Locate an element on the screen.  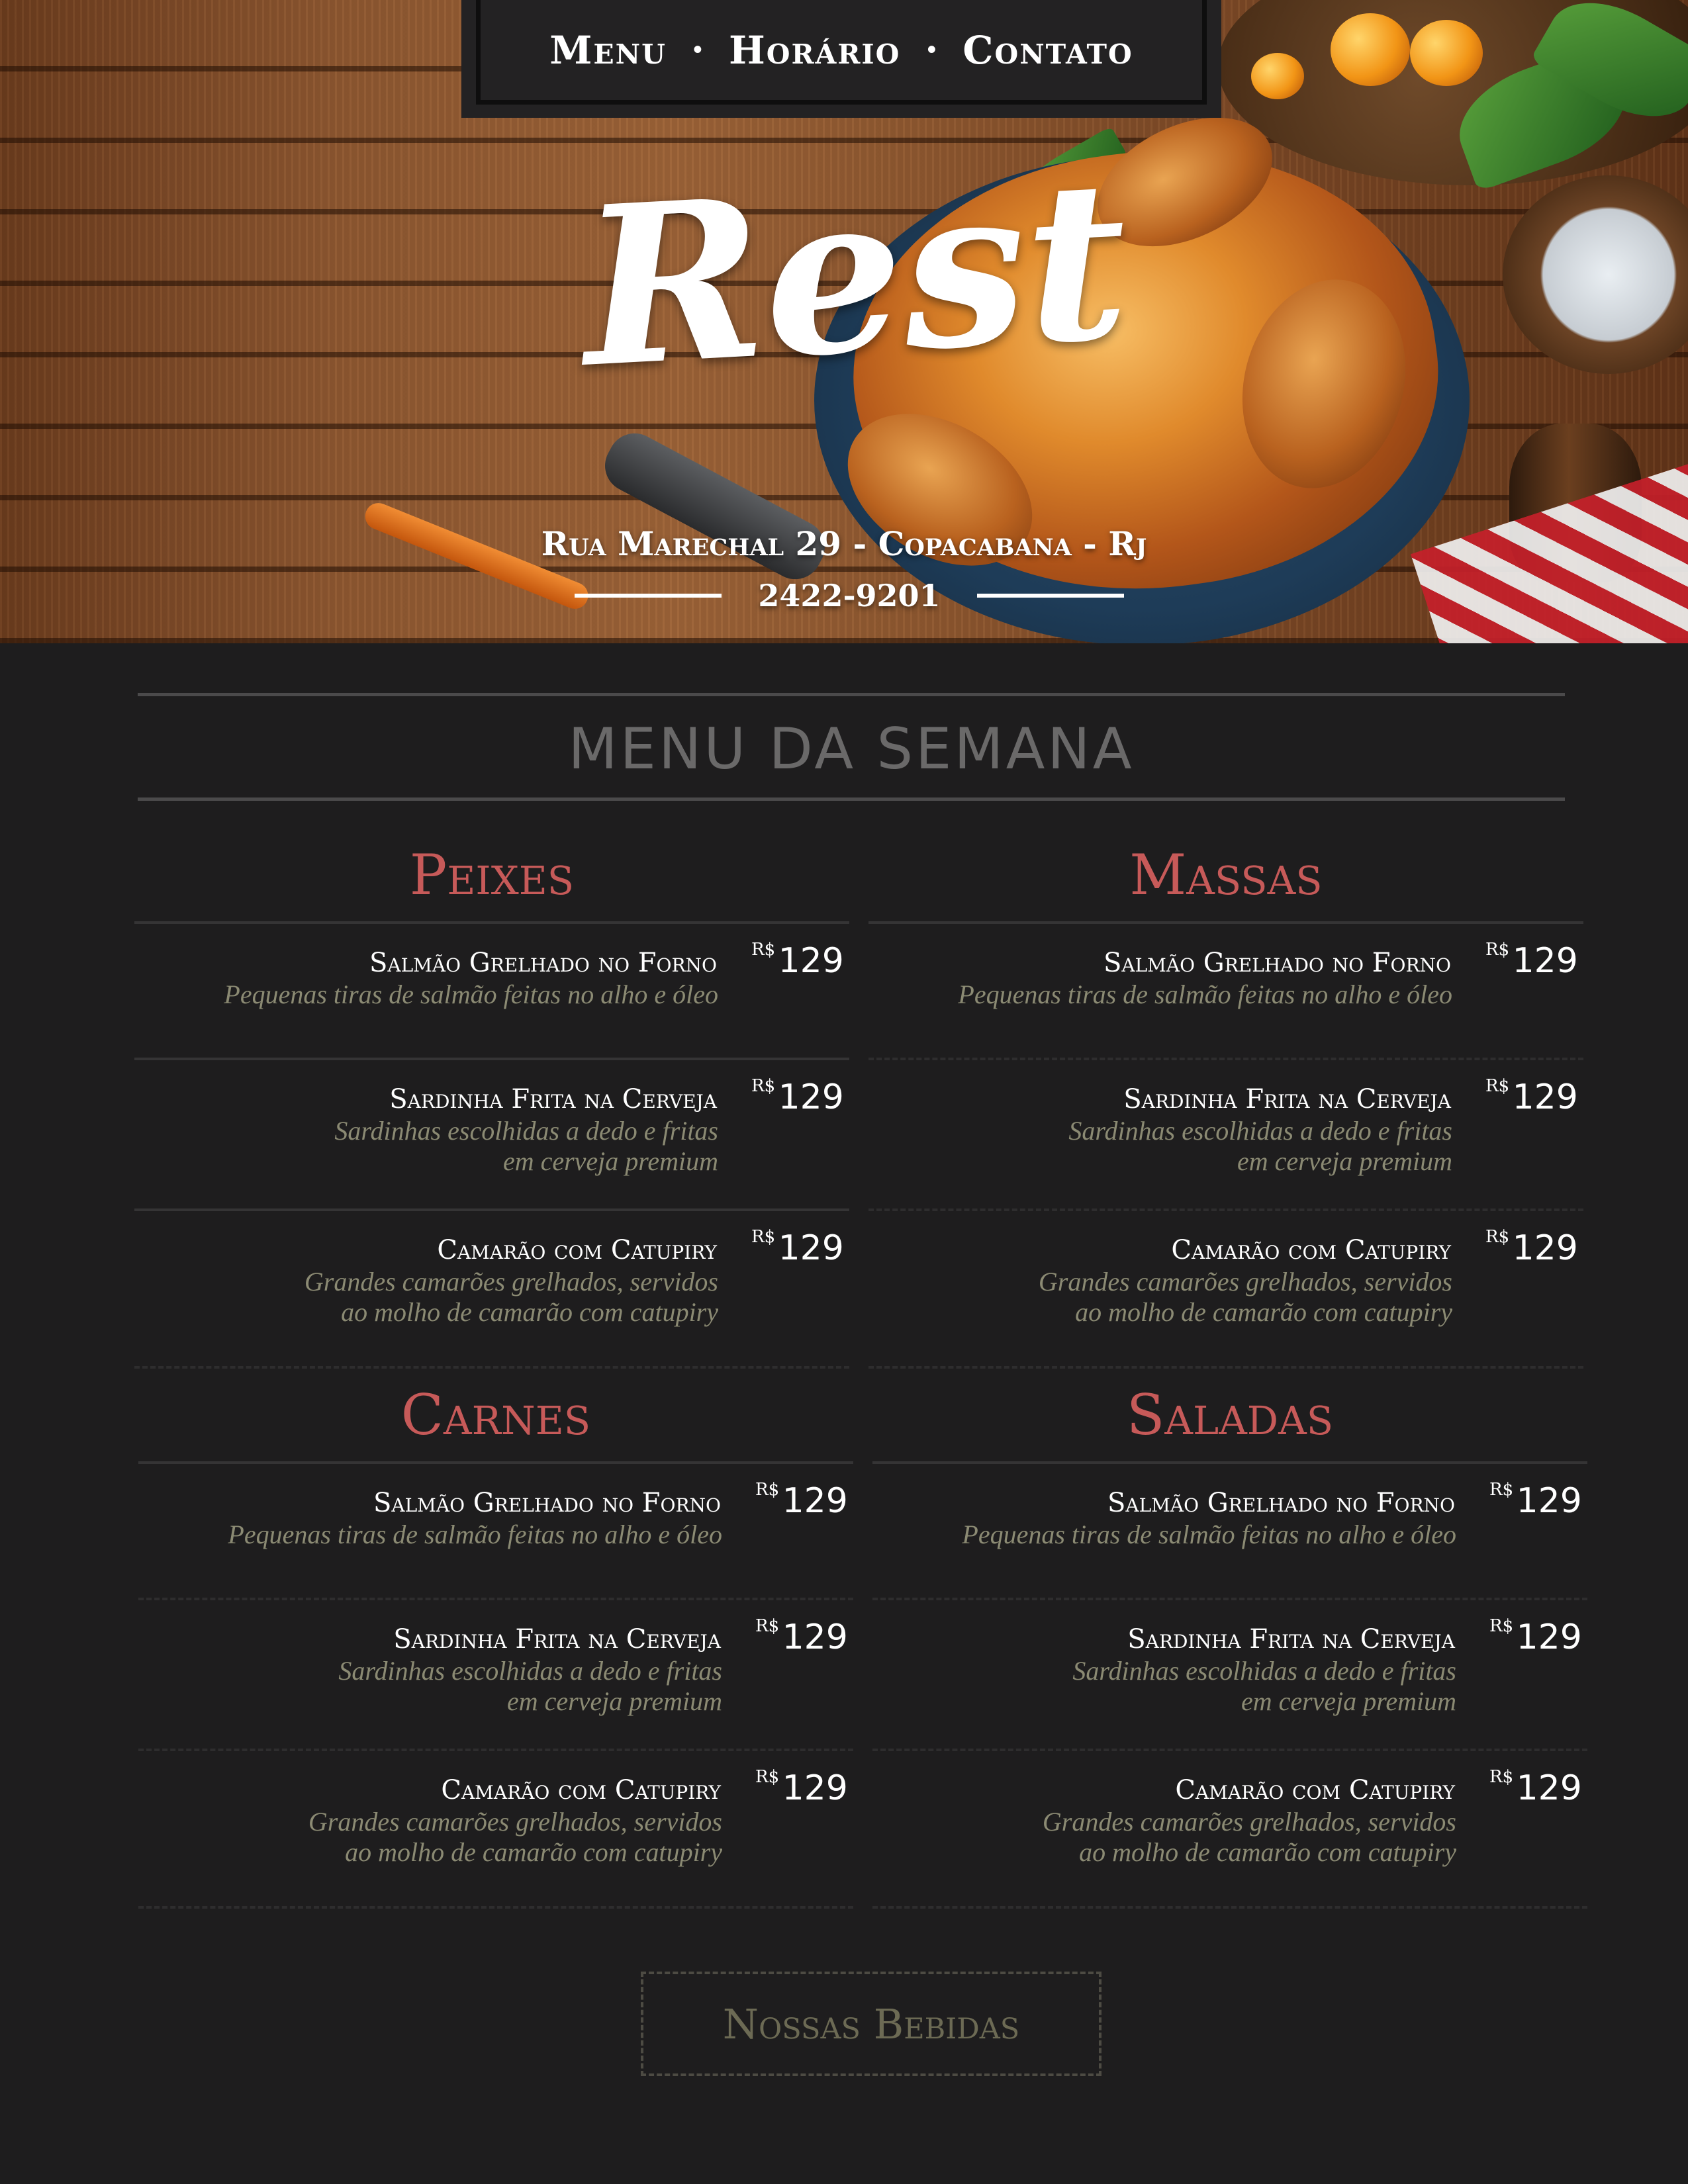
nav-item-contato: Contato is located at coordinates (1047, 50).